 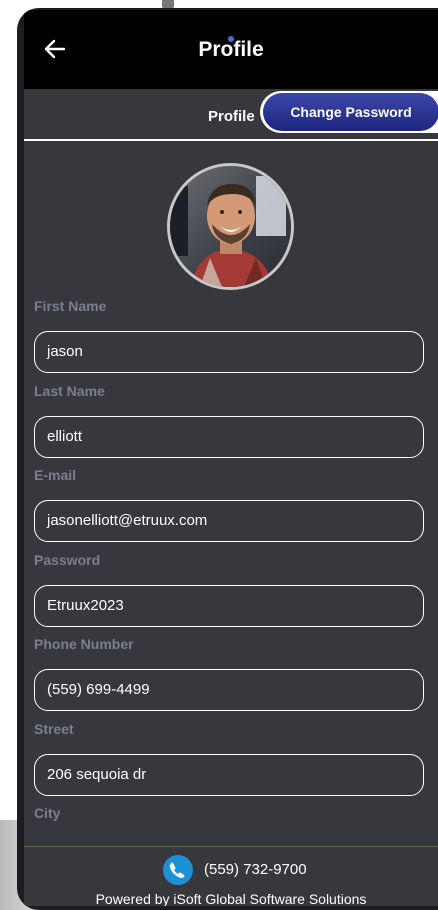 What do you see at coordinates (229, 775) in the screenshot?
I see `street-input: 206 sequoia dr` at bounding box center [229, 775].